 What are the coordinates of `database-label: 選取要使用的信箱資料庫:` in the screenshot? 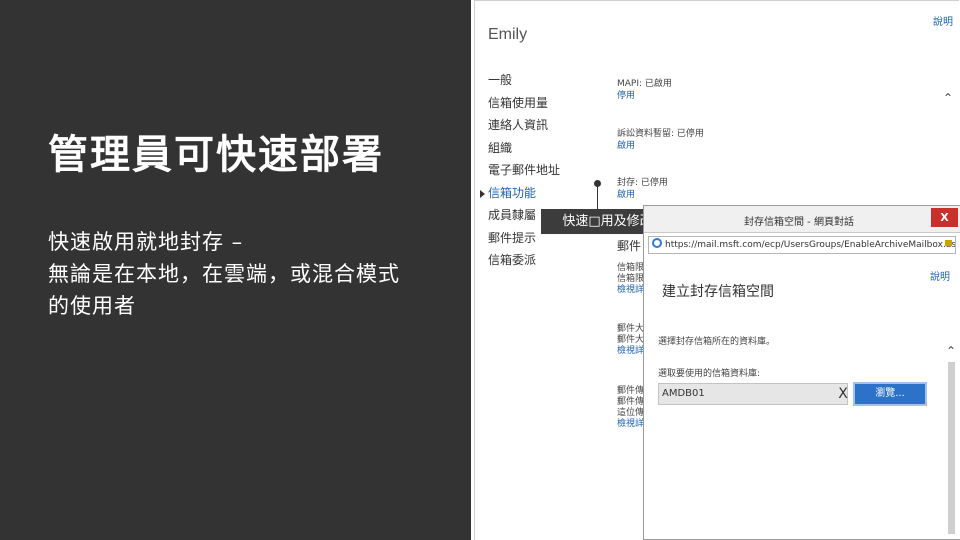 It's located at (709, 374).